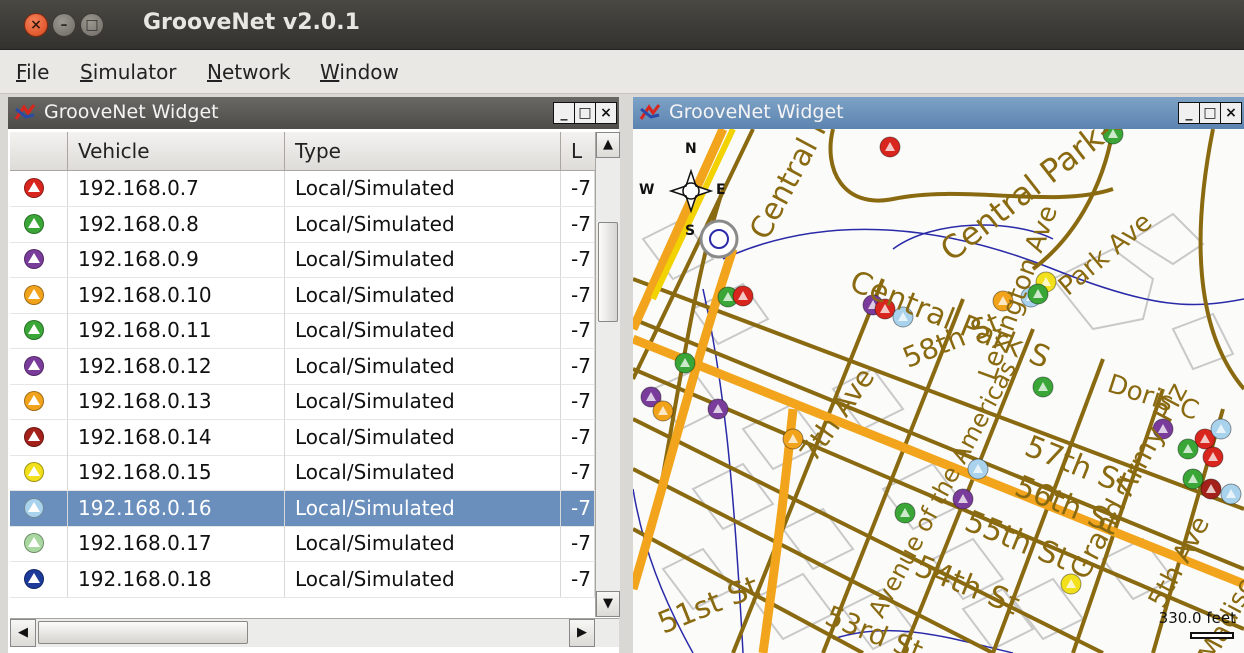 The width and height of the screenshot is (1244, 653). What do you see at coordinates (92, 25) in the screenshot?
I see `maximize-window-button: □` at bounding box center [92, 25].